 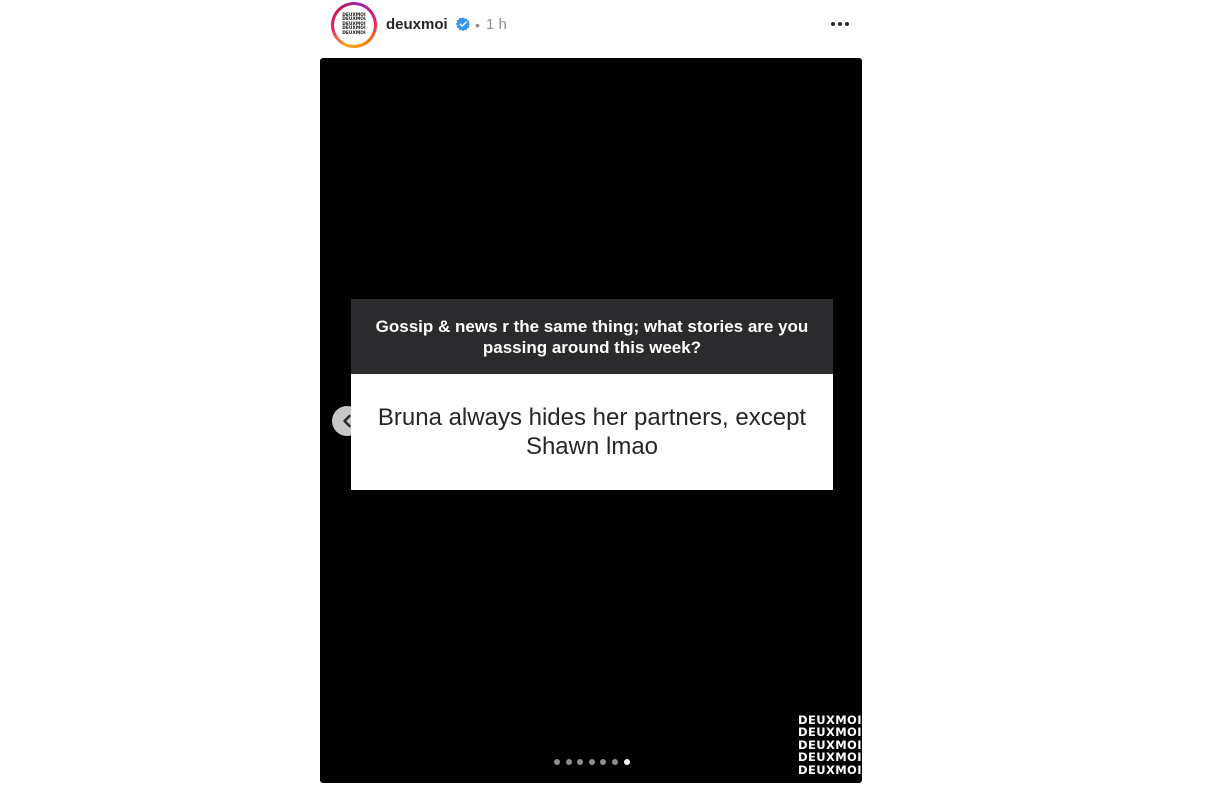 What do you see at coordinates (417, 25) in the screenshot?
I see `username-link: deuxmoi` at bounding box center [417, 25].